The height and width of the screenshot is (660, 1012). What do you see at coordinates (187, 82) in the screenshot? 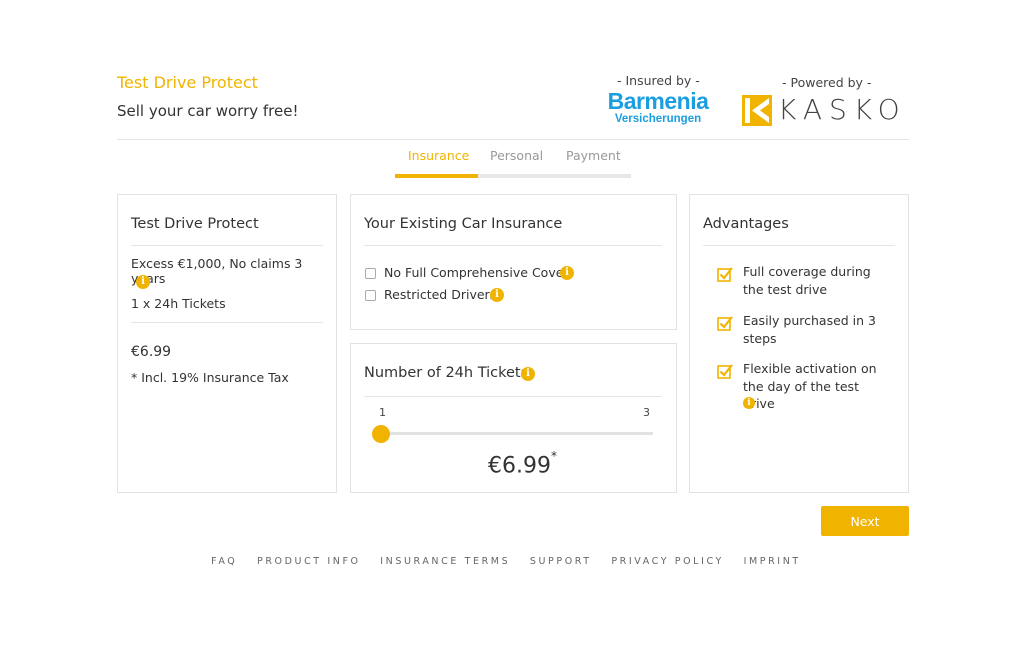
I see `page-title: Test Drive Protect` at bounding box center [187, 82].